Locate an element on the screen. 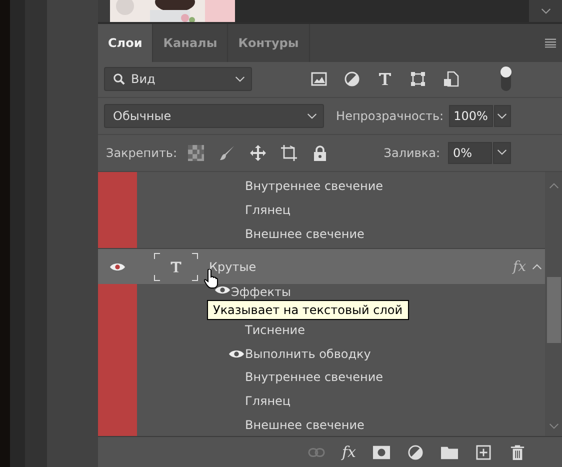 Image resolution: width=562 pixels, height=467 pixels. opacity-dropdown-button is located at coordinates (502, 116).